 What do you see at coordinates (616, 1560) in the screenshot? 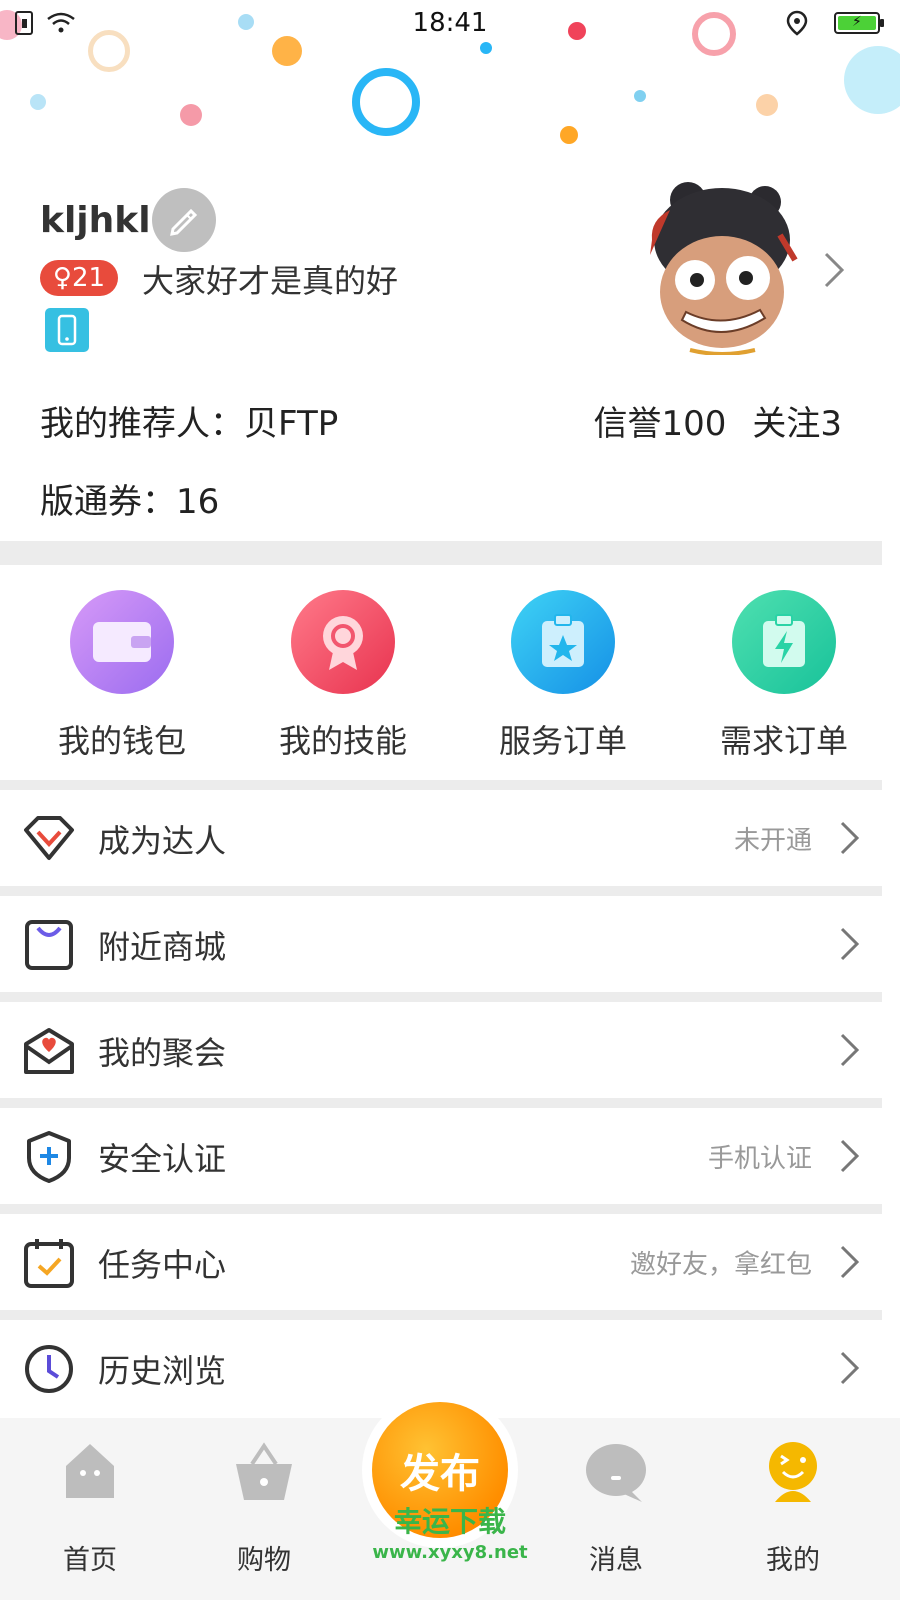
I see `tab-label: 消息` at bounding box center [616, 1560].